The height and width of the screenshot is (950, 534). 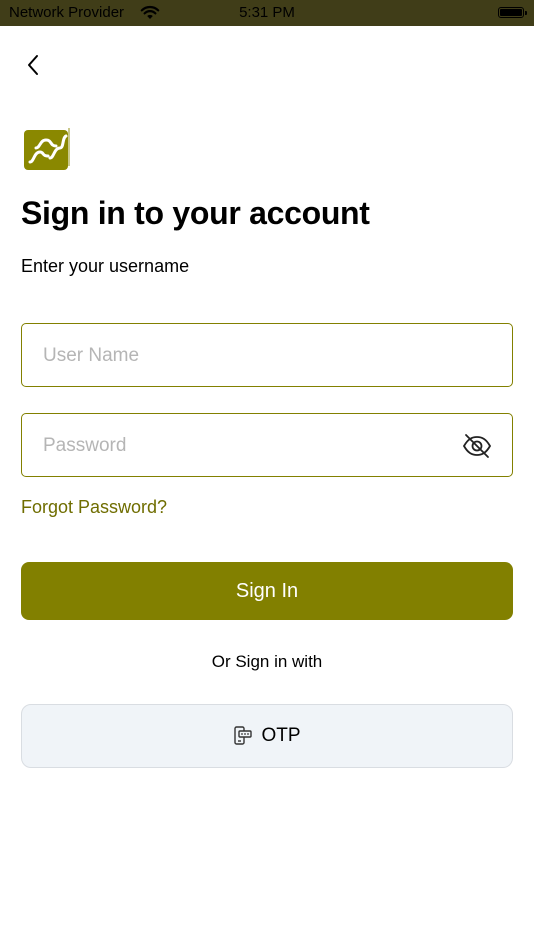 What do you see at coordinates (253, 445) in the screenshot?
I see `password-input` at bounding box center [253, 445].